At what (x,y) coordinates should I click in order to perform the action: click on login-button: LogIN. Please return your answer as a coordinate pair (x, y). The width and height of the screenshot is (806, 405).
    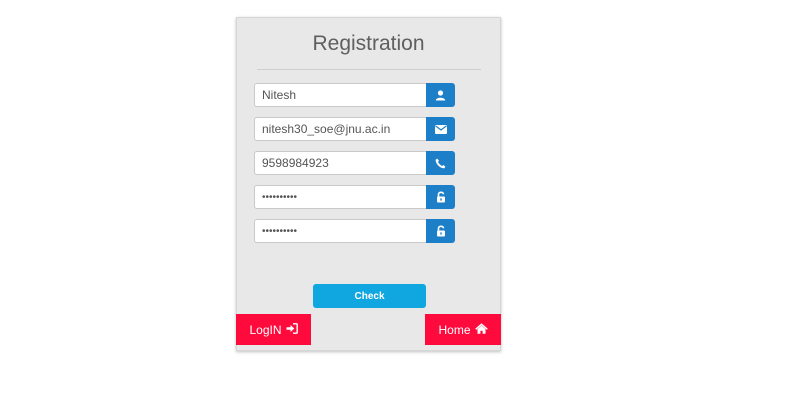
    Looking at the image, I should click on (273, 329).